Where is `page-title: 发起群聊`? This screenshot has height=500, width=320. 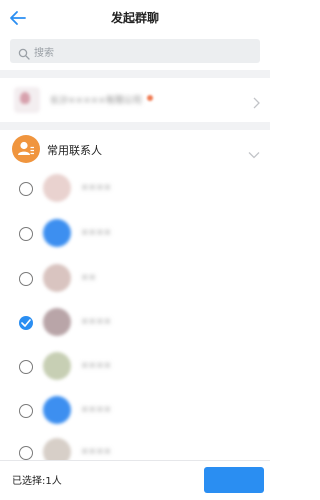 page-title: 发起群聊 is located at coordinates (134, 18).